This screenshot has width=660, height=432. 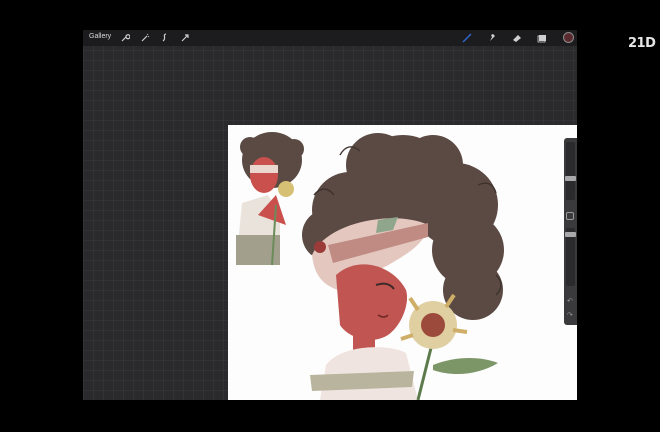 I want to click on sketch-figure, so click(x=270, y=199).